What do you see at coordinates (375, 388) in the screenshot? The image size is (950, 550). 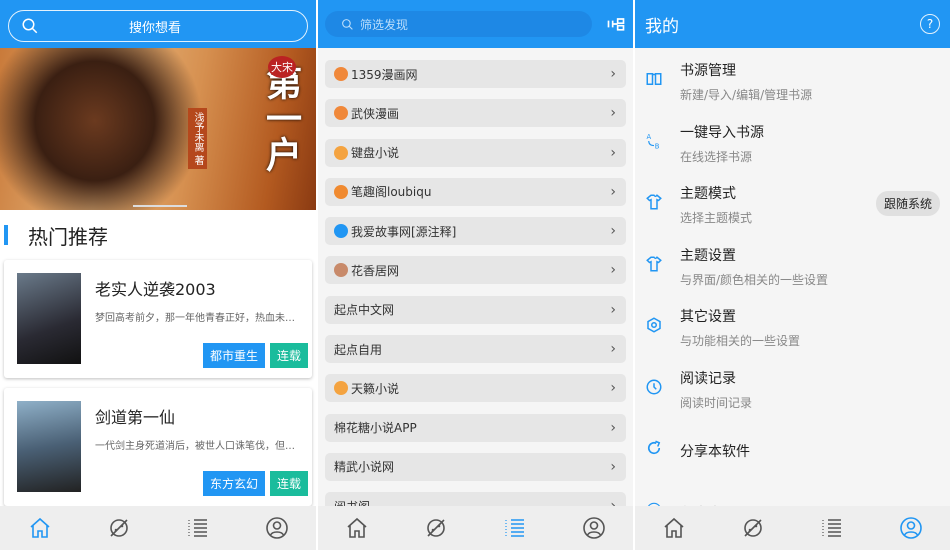 I see `source-label: 天籁小说` at bounding box center [375, 388].